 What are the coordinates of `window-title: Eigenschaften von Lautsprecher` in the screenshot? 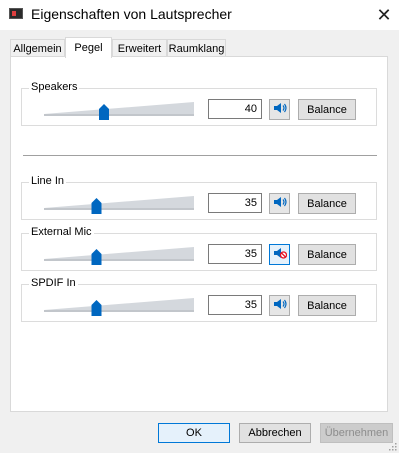 It's located at (131, 14).